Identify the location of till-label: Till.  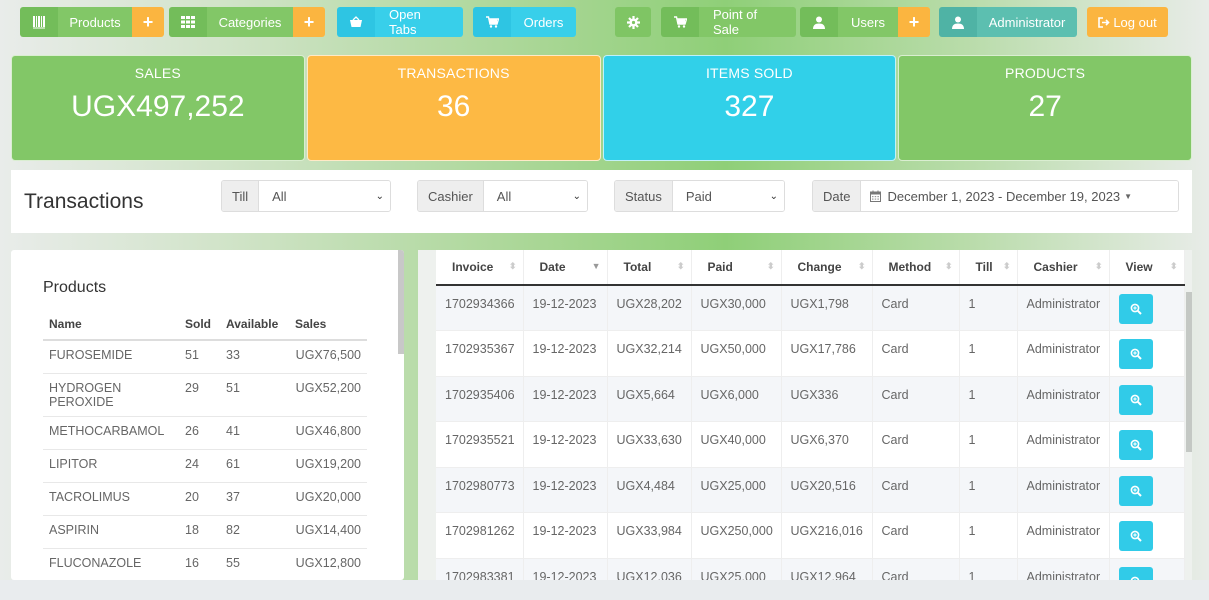
(241, 196).